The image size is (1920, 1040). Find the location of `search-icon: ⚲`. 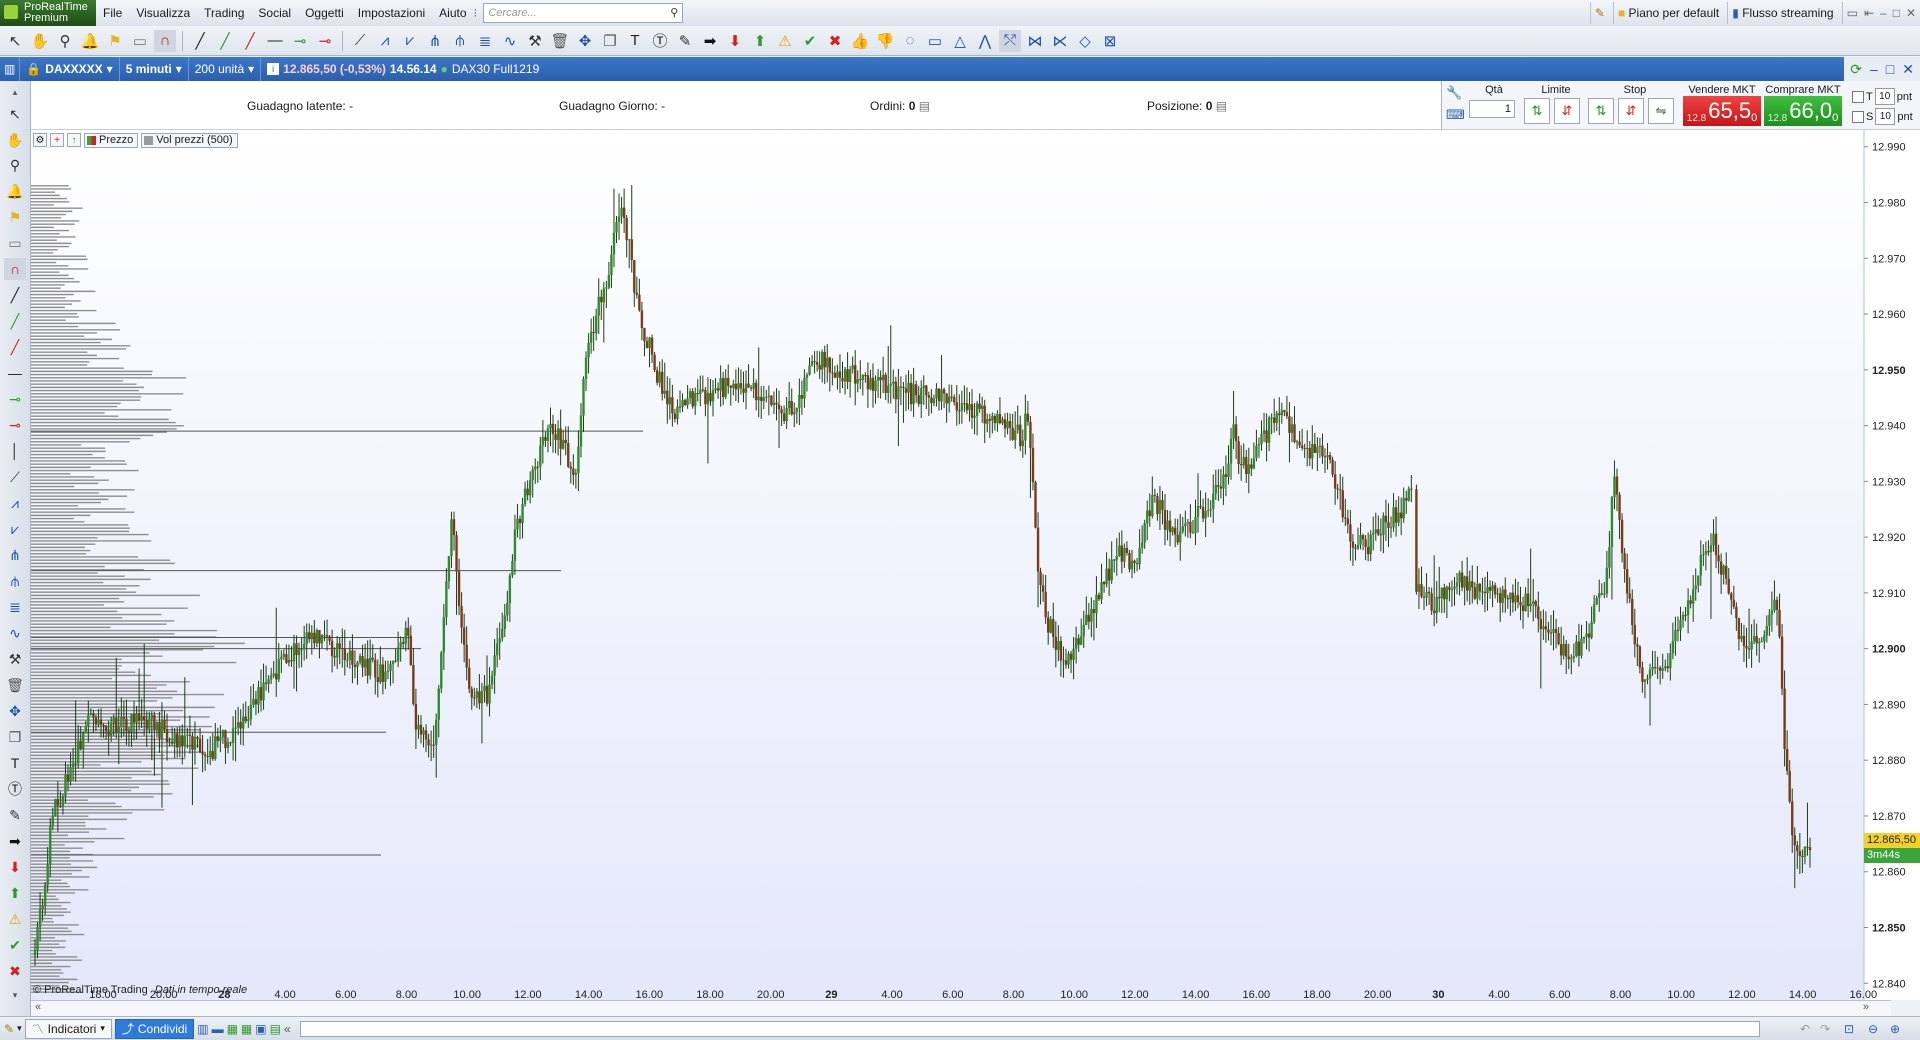

search-icon: ⚲ is located at coordinates (674, 12).